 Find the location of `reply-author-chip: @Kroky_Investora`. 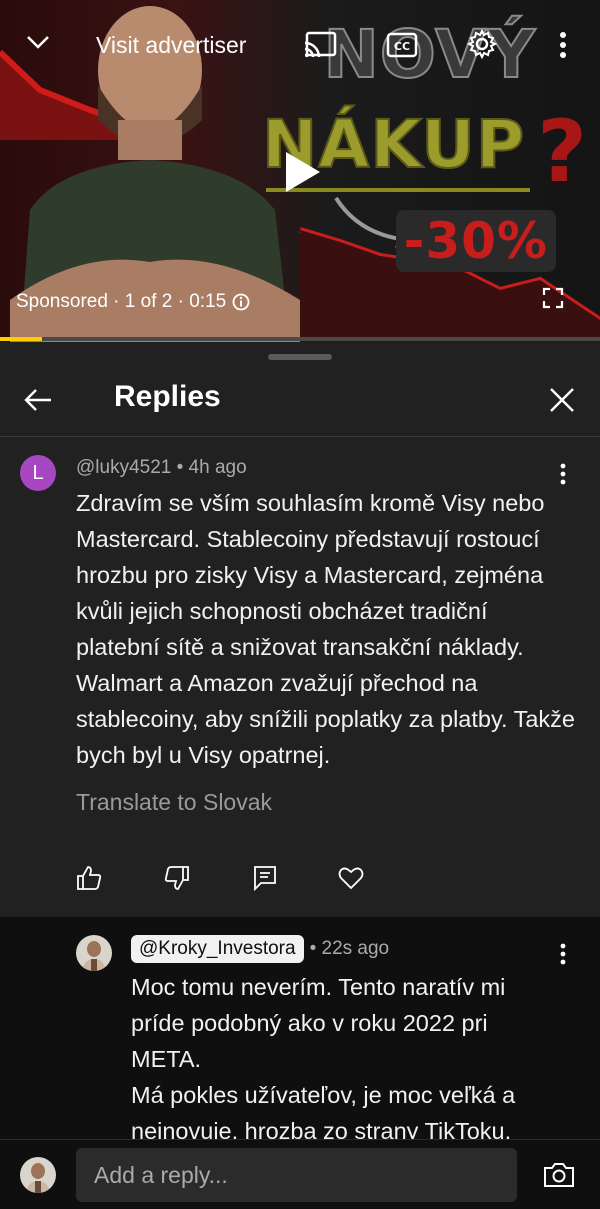

reply-author-chip: @Kroky_Investora is located at coordinates (217, 949).